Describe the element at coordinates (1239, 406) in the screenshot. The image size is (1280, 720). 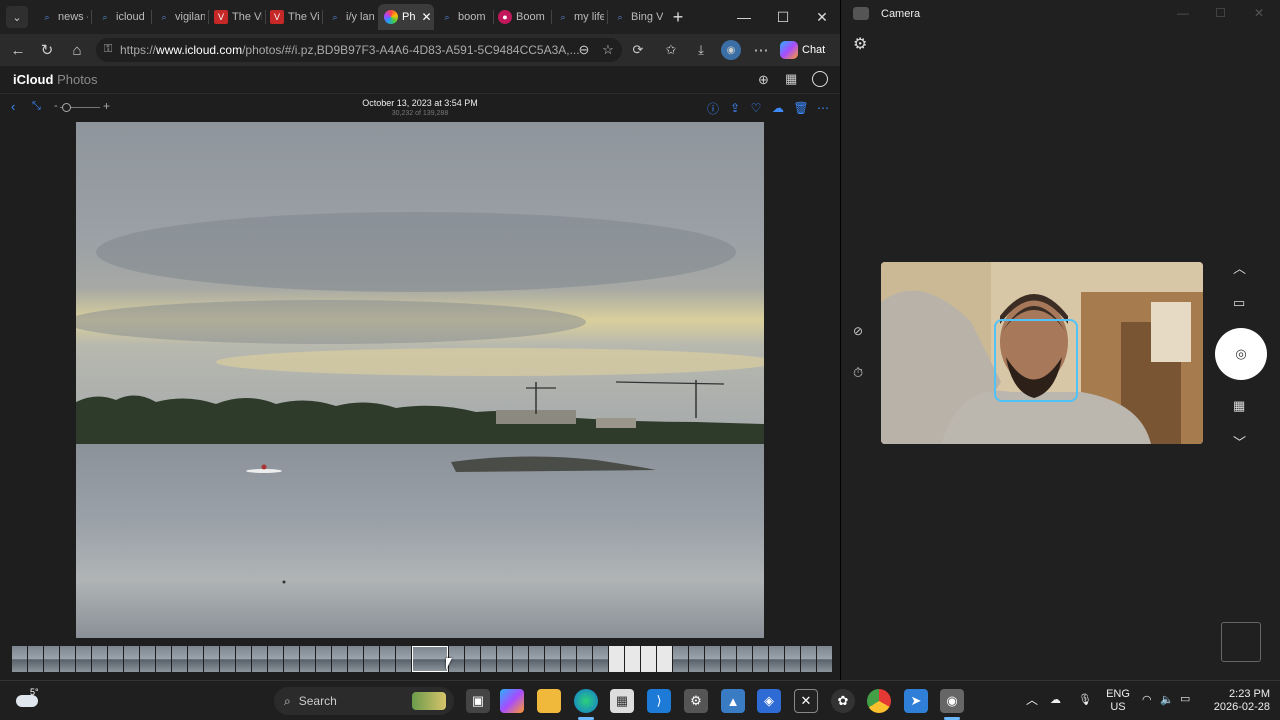
I see `qr-scan-icon: ▦` at that location.